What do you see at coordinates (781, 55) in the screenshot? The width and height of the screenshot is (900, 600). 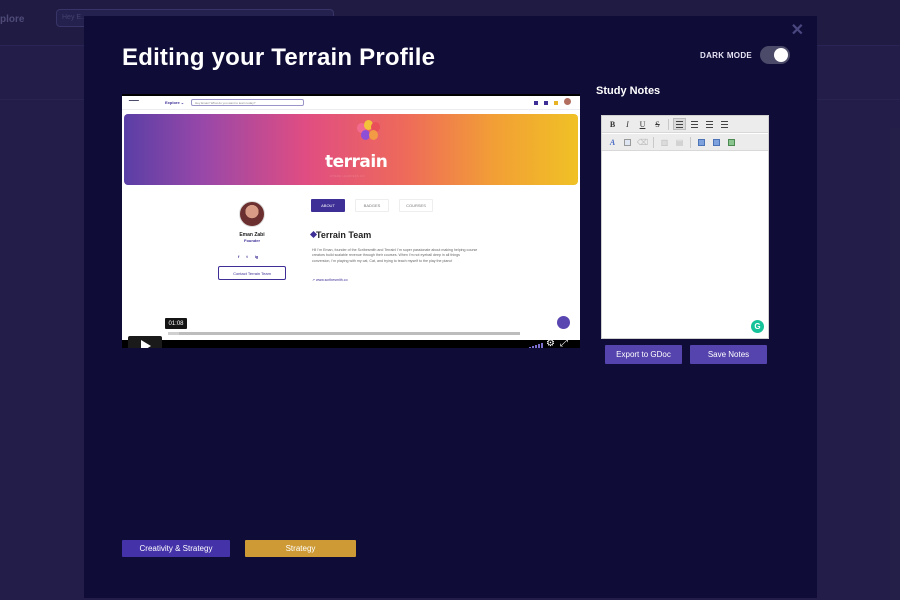 I see `toggle-knob` at bounding box center [781, 55].